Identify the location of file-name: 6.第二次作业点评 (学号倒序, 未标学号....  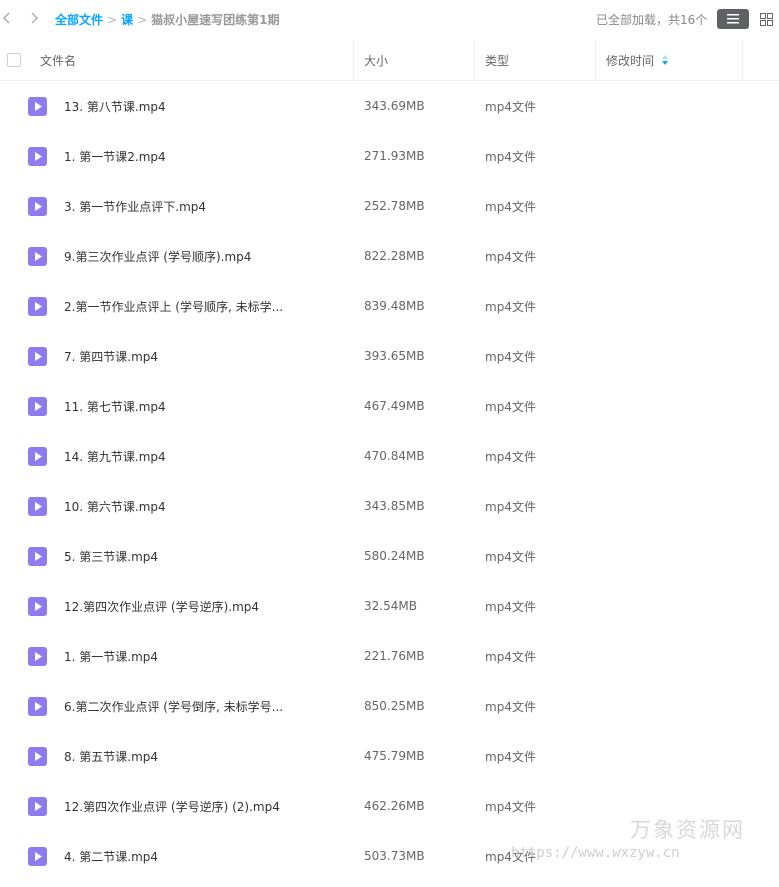
(173, 706).